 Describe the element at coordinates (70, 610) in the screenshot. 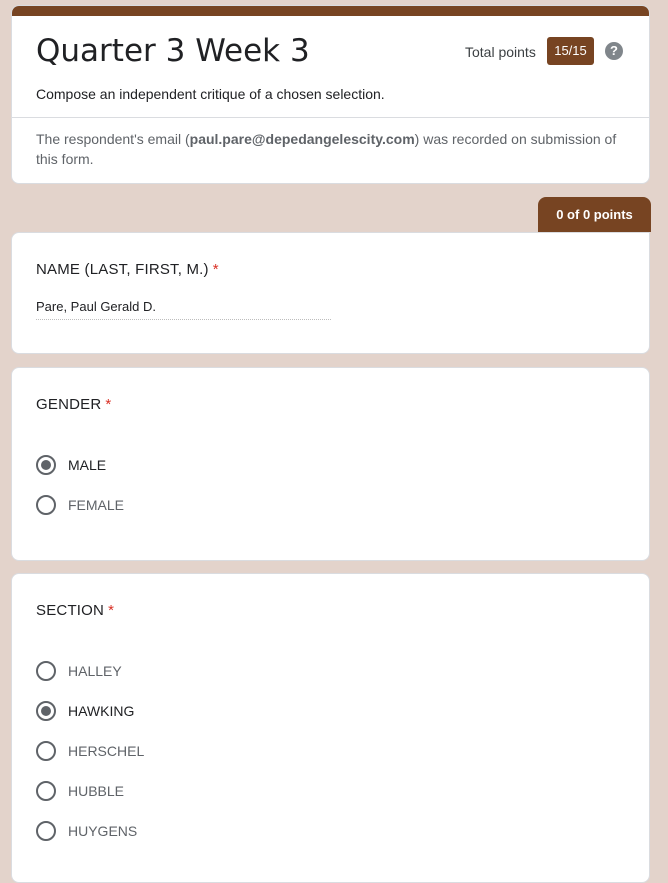

I see `question-title-text: SECTION` at that location.